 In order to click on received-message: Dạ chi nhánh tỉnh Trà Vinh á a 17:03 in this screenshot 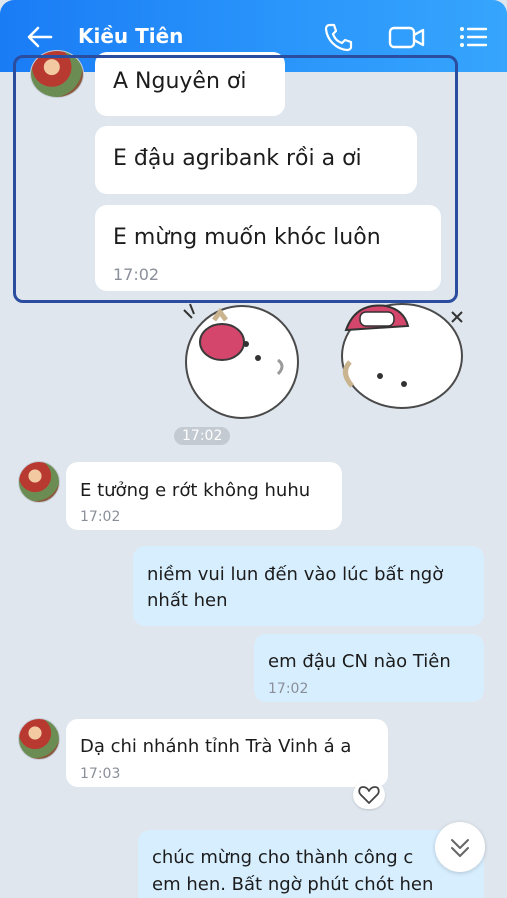, I will do `click(227, 753)`.